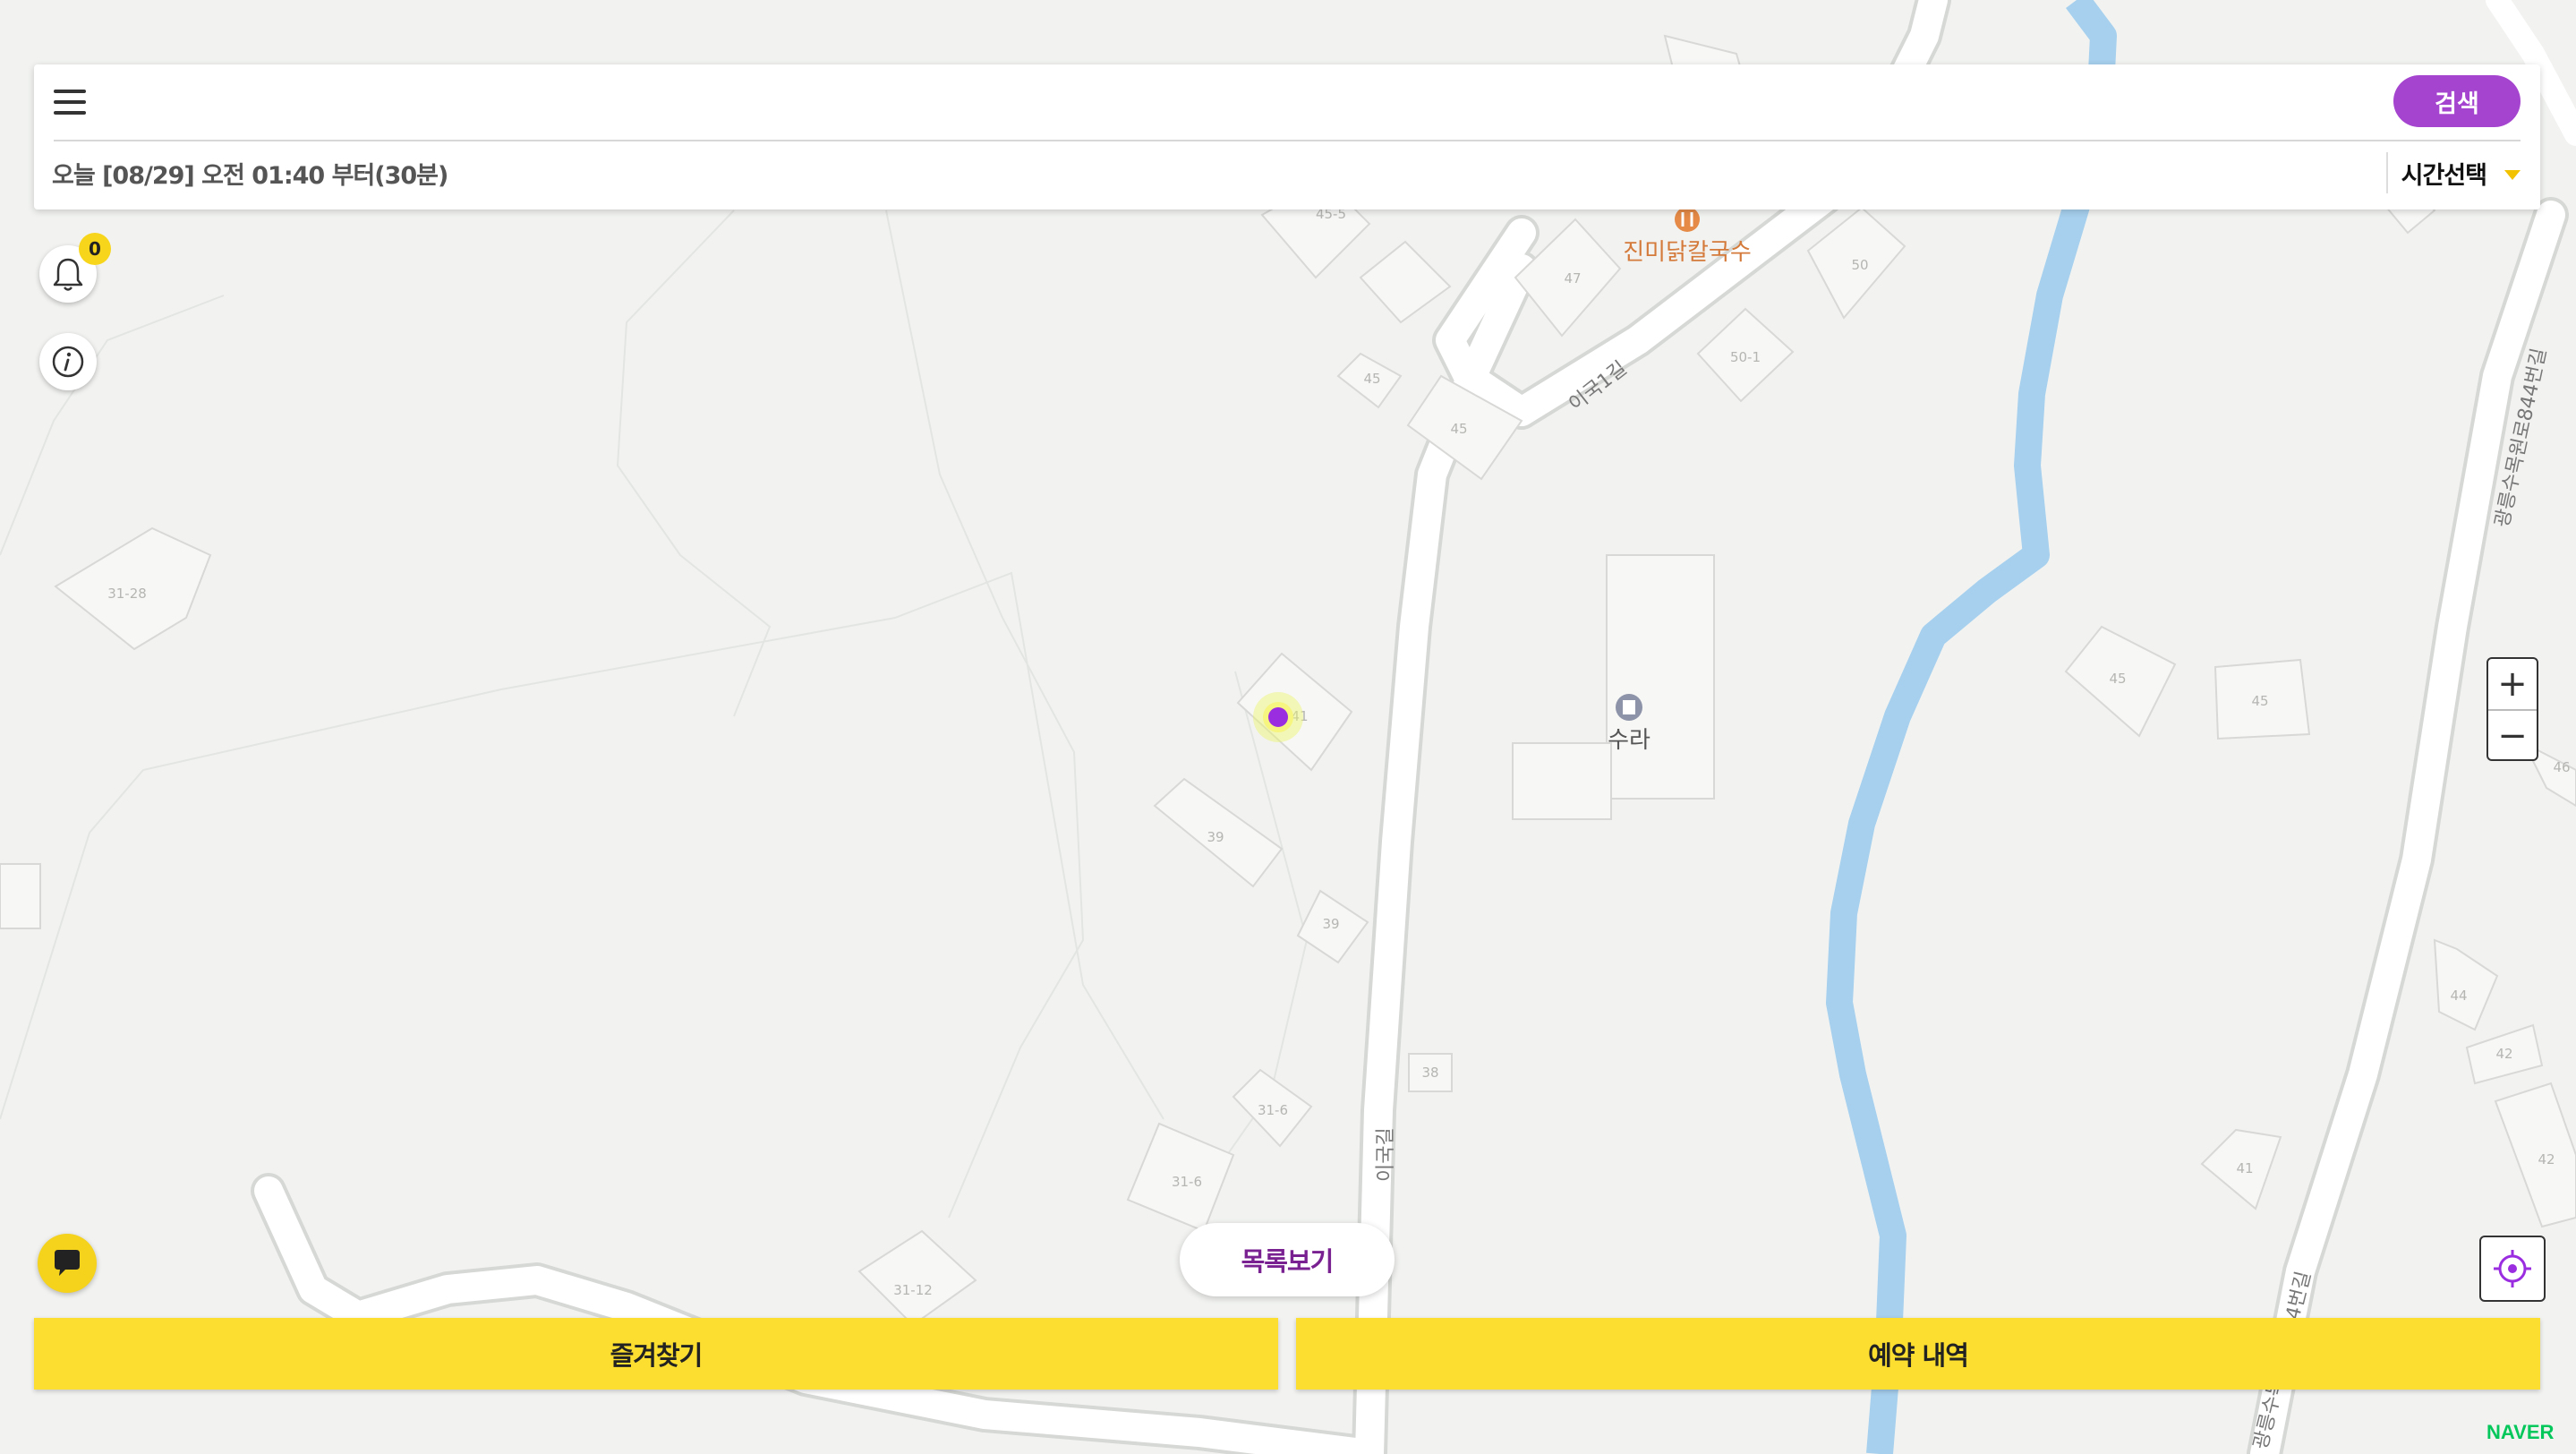 The width and height of the screenshot is (2576, 1454). I want to click on reservations-button: 예약 내역, so click(1918, 1354).